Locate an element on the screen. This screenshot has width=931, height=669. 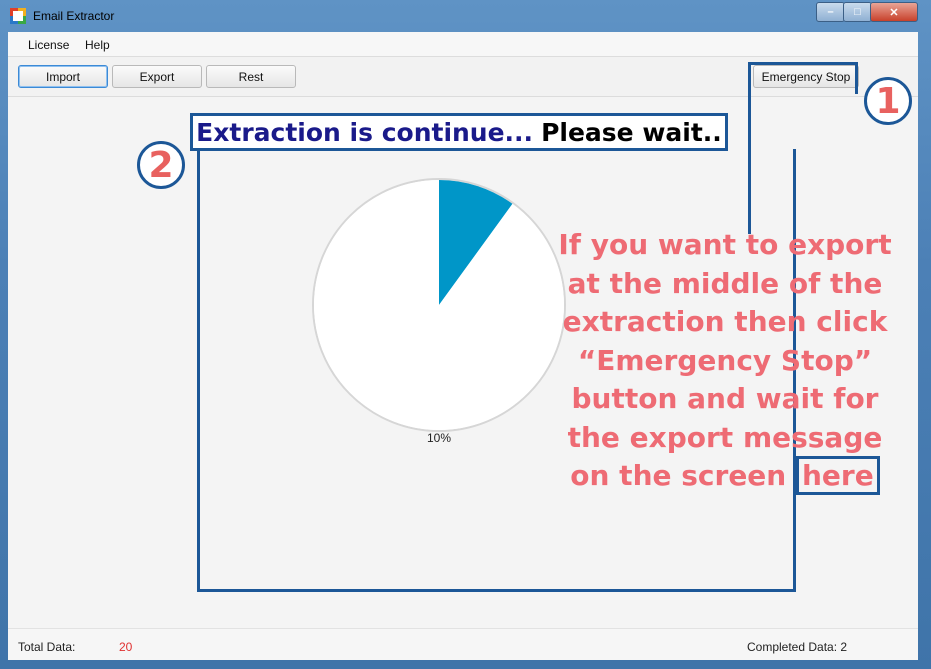
maximize-button: □ is located at coordinates (857, 12).